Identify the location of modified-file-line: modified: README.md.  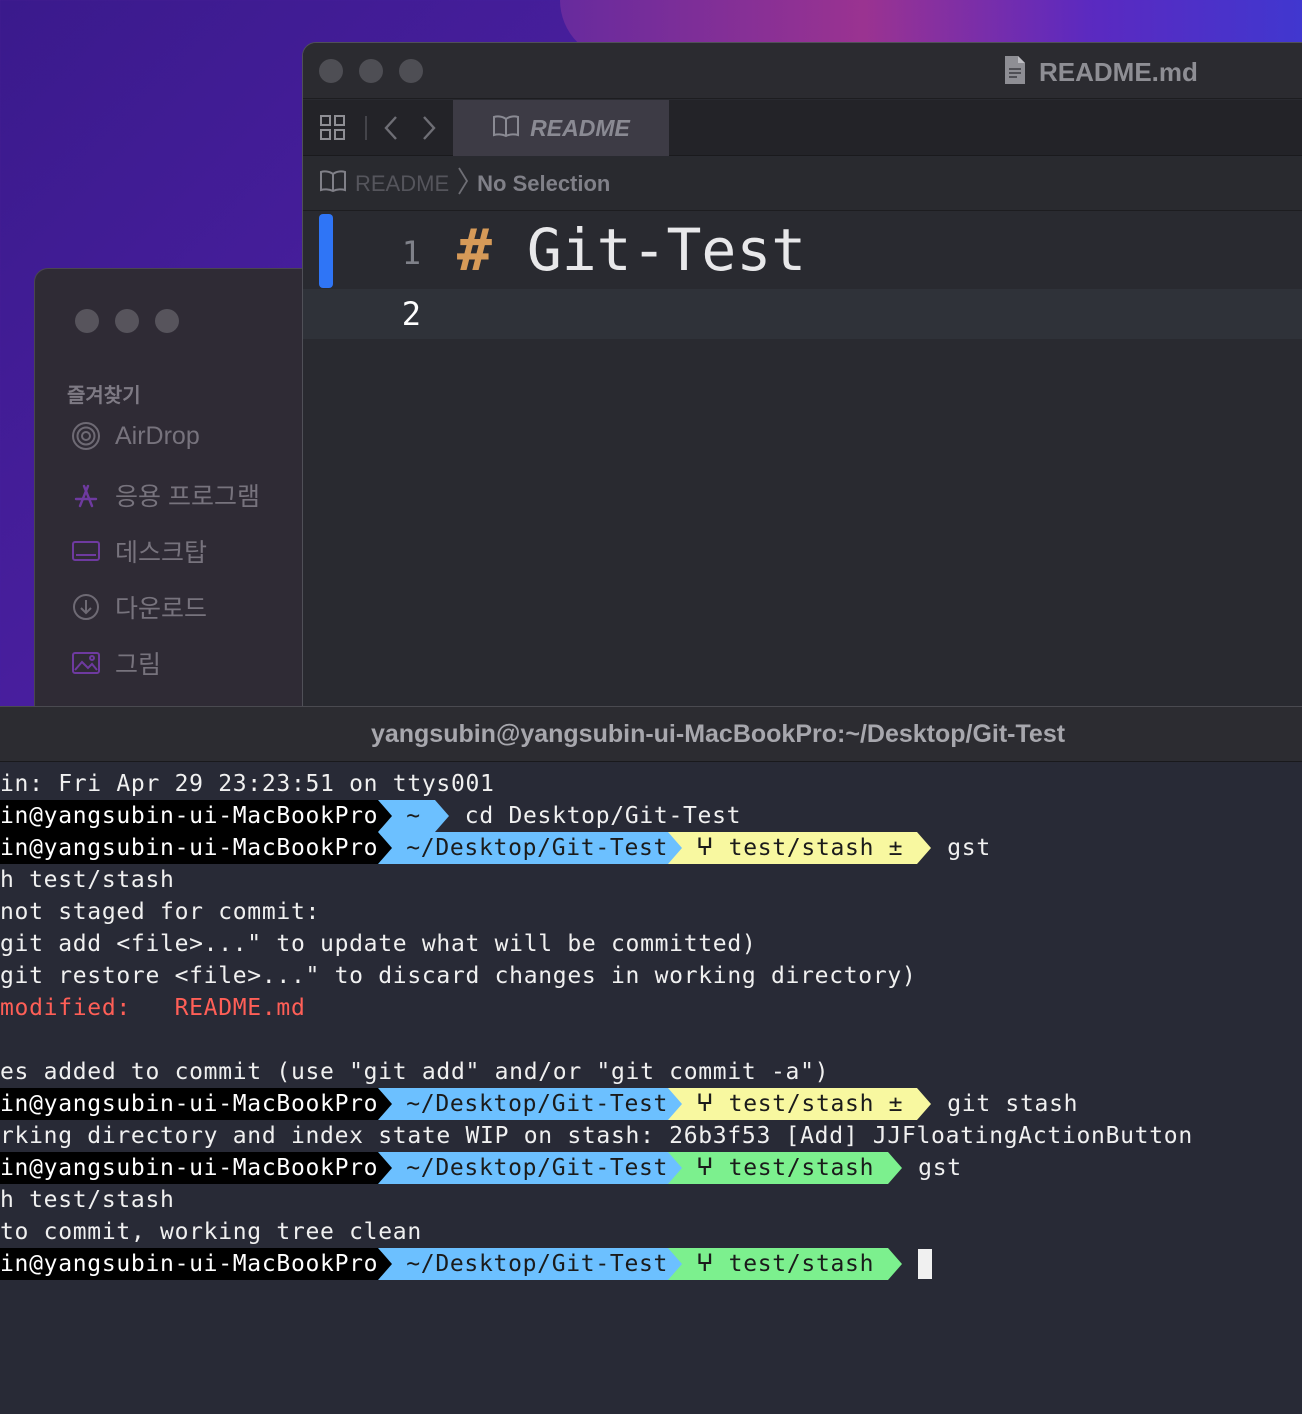
(153, 1008).